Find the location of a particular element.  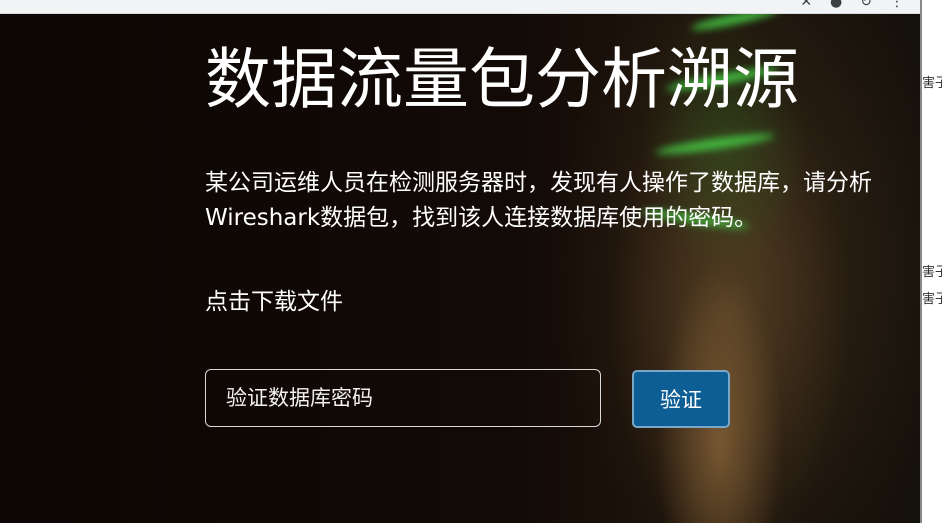

password-input is located at coordinates (403, 398).